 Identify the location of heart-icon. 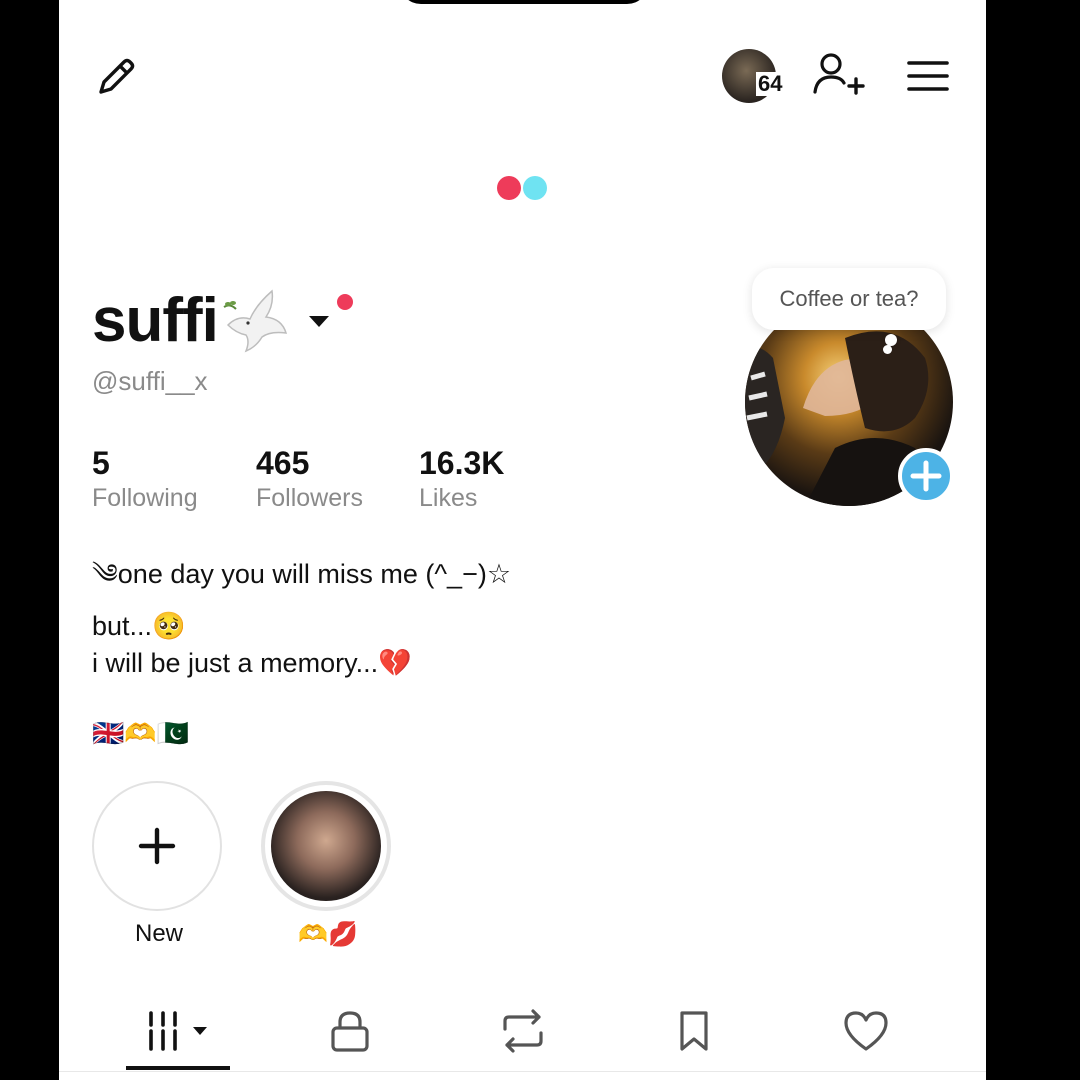
(866, 1031).